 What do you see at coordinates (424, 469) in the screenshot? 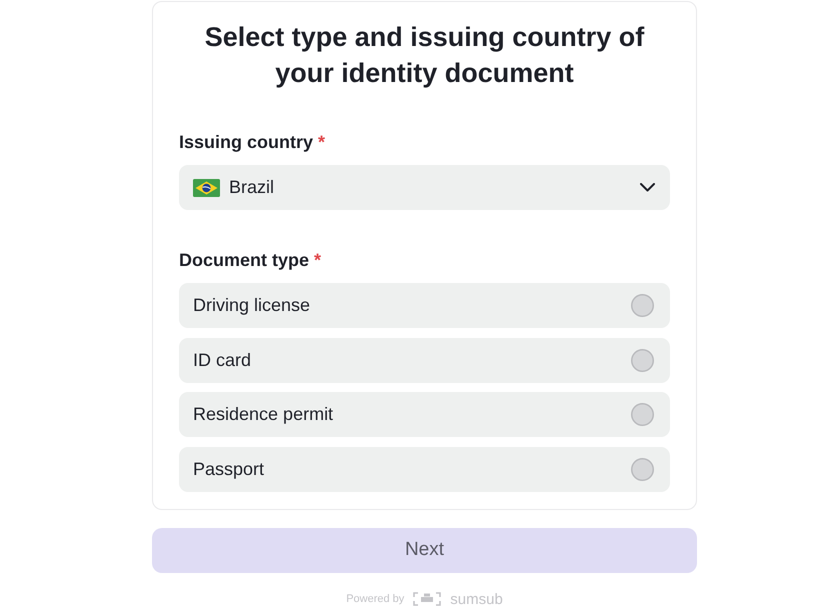
I see `document-option: Passport` at bounding box center [424, 469].